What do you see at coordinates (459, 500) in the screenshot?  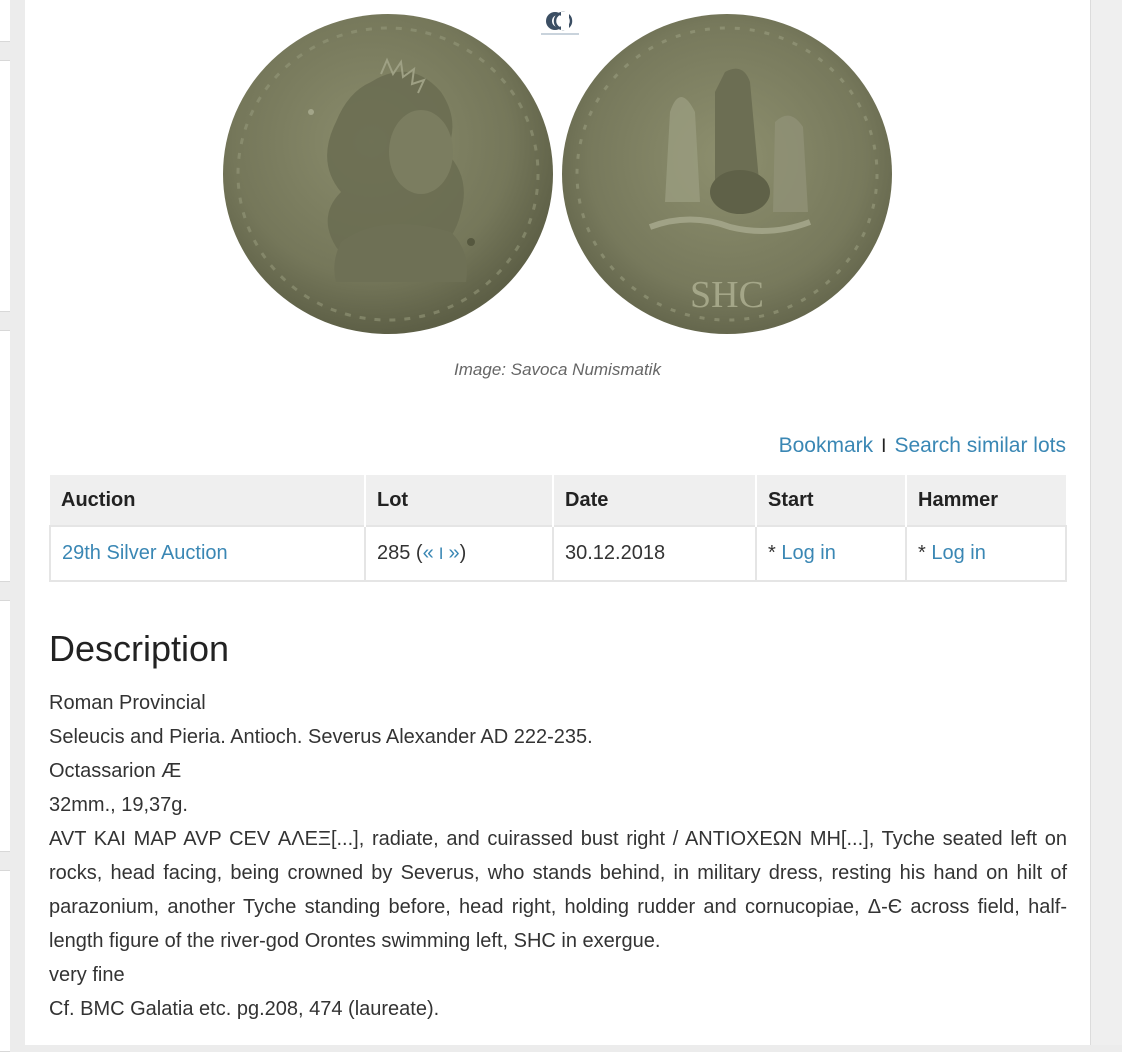 I see `header-lot: Lot` at bounding box center [459, 500].